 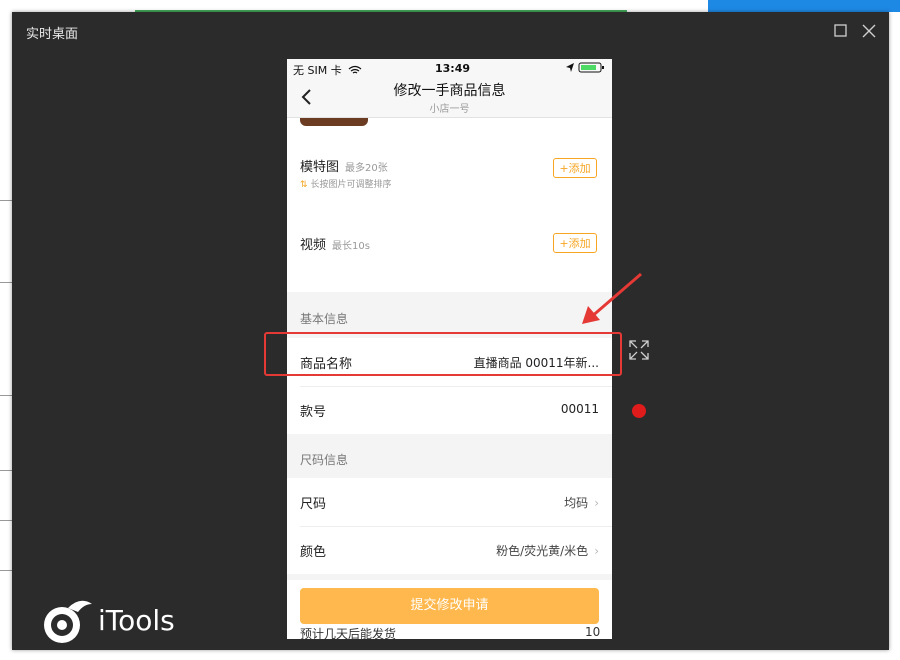 I want to click on size-info-heading: 尺码信息, so click(x=324, y=460).